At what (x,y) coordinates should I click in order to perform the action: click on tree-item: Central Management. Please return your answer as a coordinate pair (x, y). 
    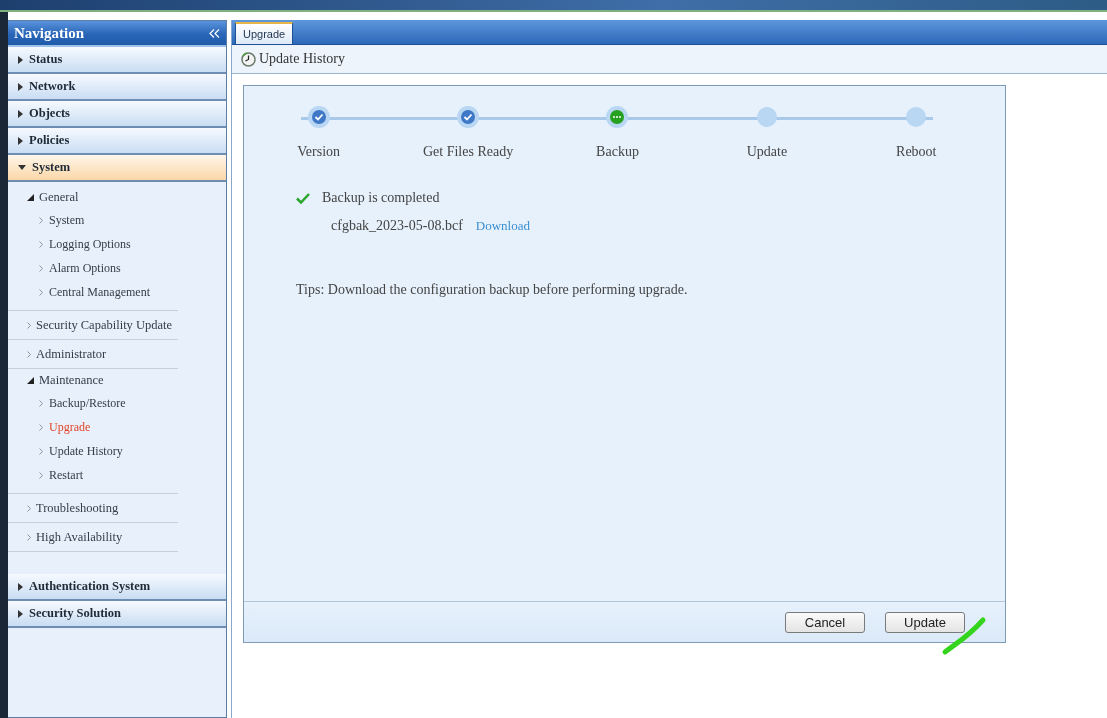
    Looking at the image, I should click on (93, 292).